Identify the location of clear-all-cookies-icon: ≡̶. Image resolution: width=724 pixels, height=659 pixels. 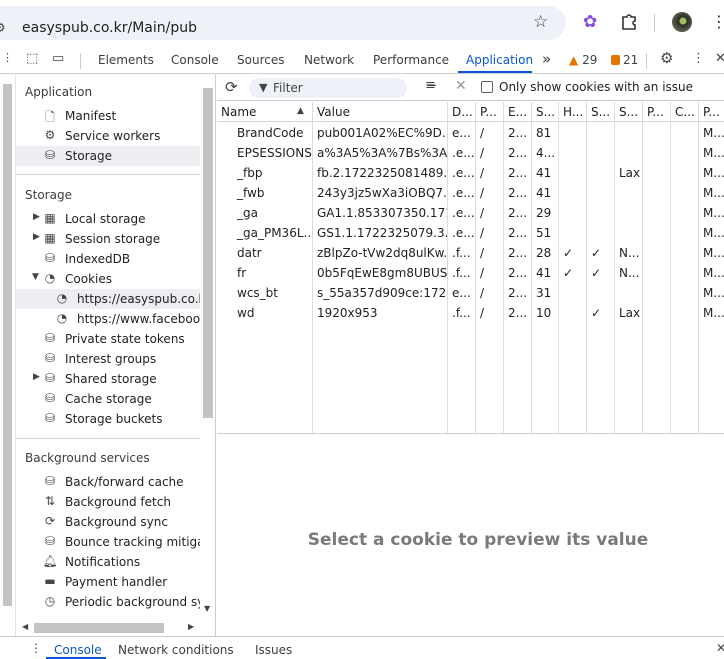
(430, 85).